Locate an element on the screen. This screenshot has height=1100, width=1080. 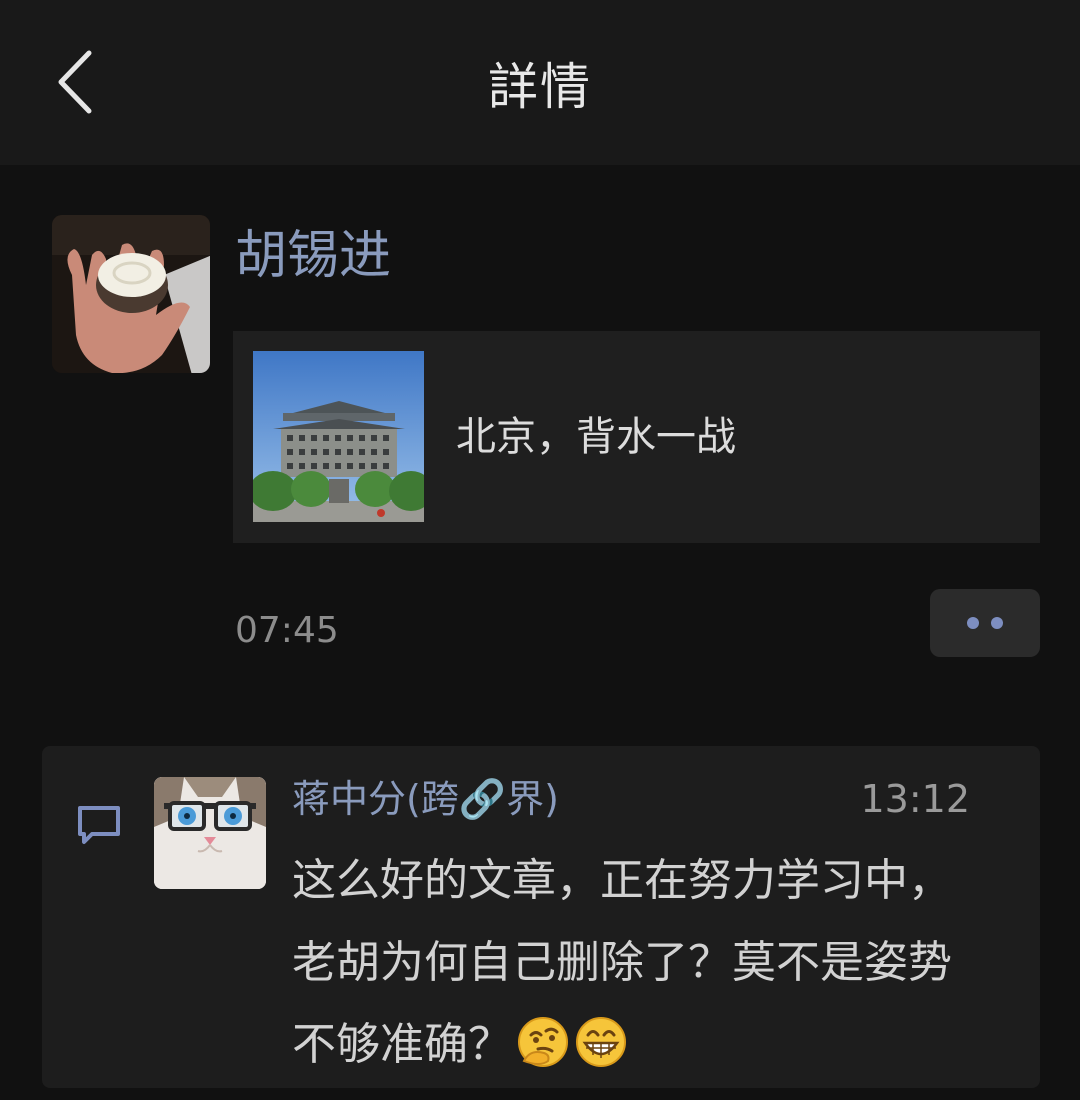
article-title: 北京，背水一战 is located at coordinates (596, 437).